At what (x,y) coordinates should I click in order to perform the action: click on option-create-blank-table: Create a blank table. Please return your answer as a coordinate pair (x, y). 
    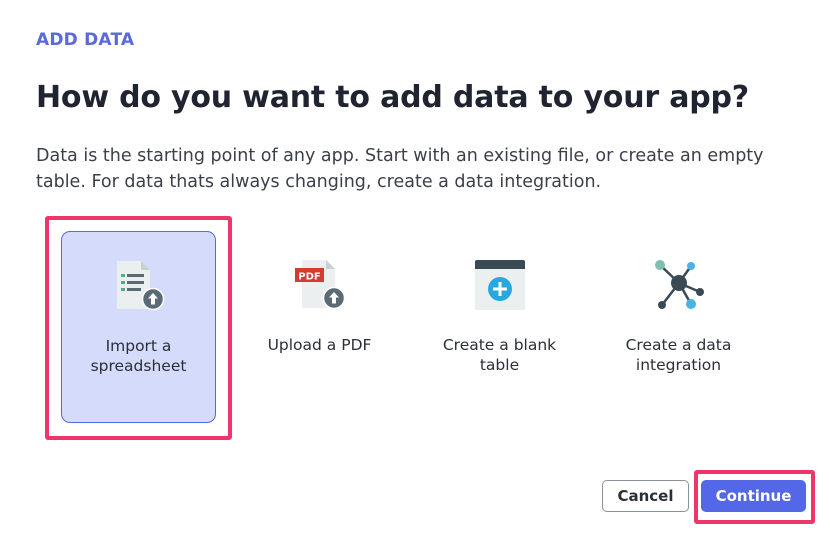
    Looking at the image, I should click on (499, 327).